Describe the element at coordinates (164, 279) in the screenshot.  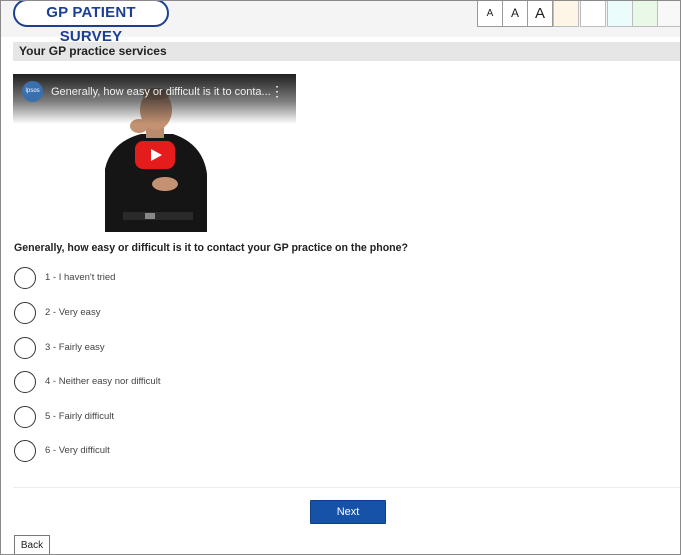
I see `answer-option-1: 1 - I haven't tried` at that location.